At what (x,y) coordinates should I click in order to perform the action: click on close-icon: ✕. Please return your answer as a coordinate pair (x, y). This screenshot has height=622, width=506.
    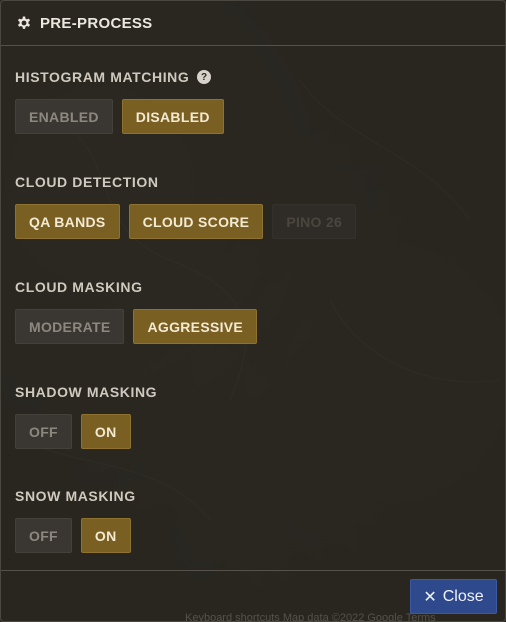
    Looking at the image, I should click on (430, 597).